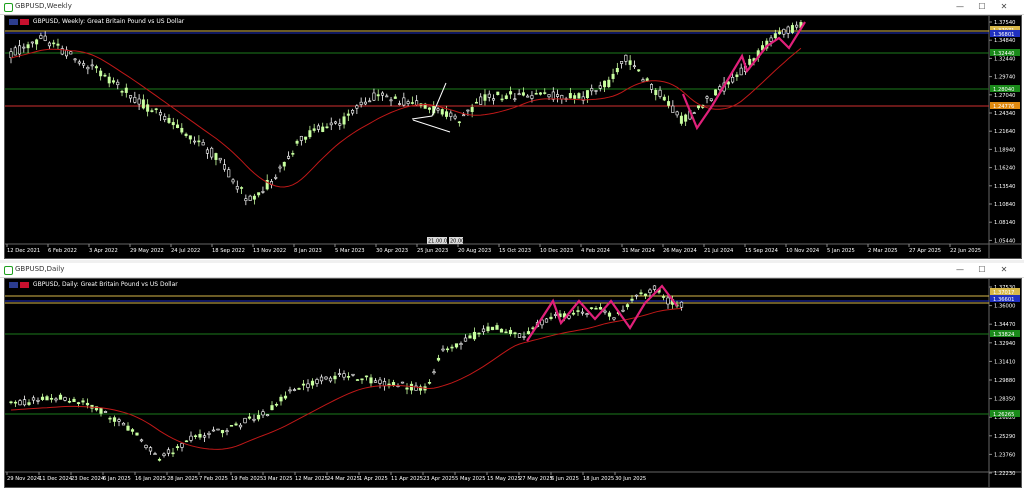  Describe the element at coordinates (392, 251) in the screenshot. I see `date-label: 30 Apr 2023` at that location.